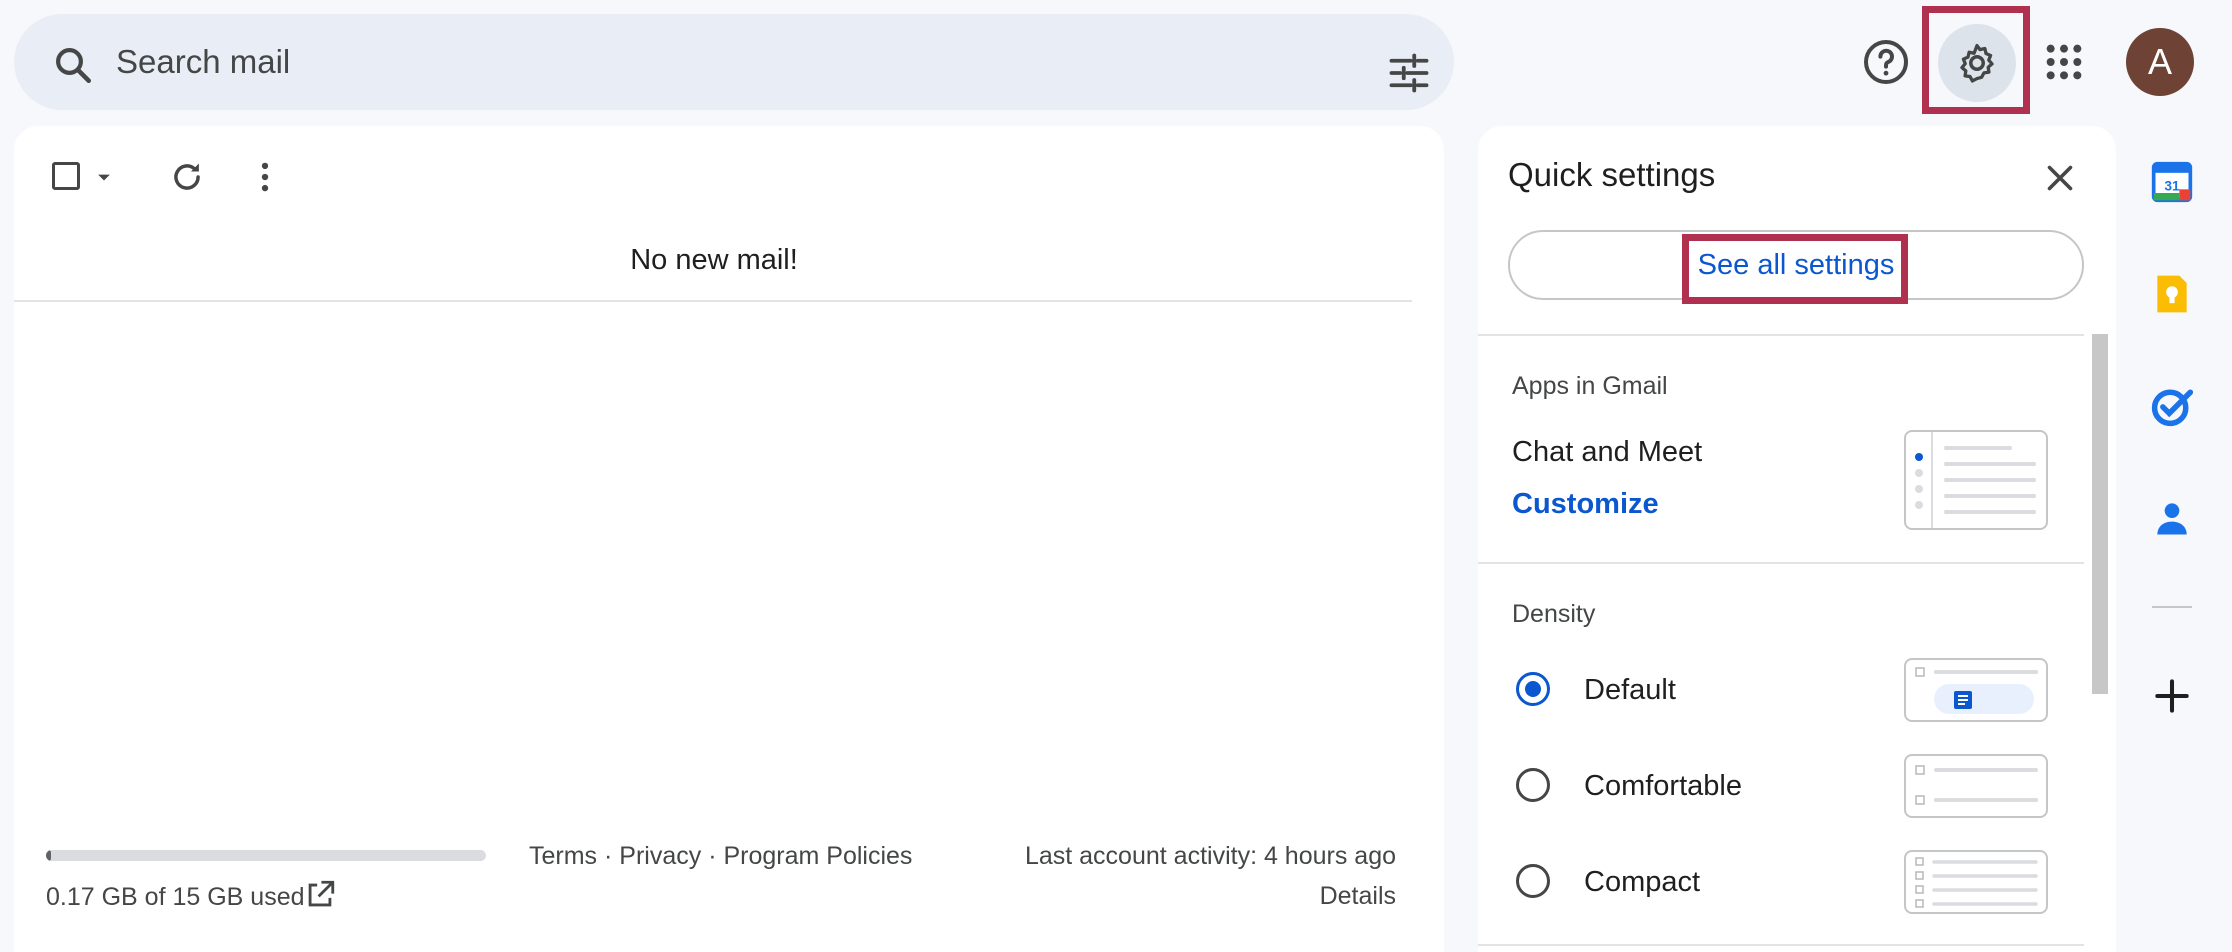 This screenshot has height=952, width=2232. What do you see at coordinates (1358, 896) in the screenshot?
I see `details-link: Details` at bounding box center [1358, 896].